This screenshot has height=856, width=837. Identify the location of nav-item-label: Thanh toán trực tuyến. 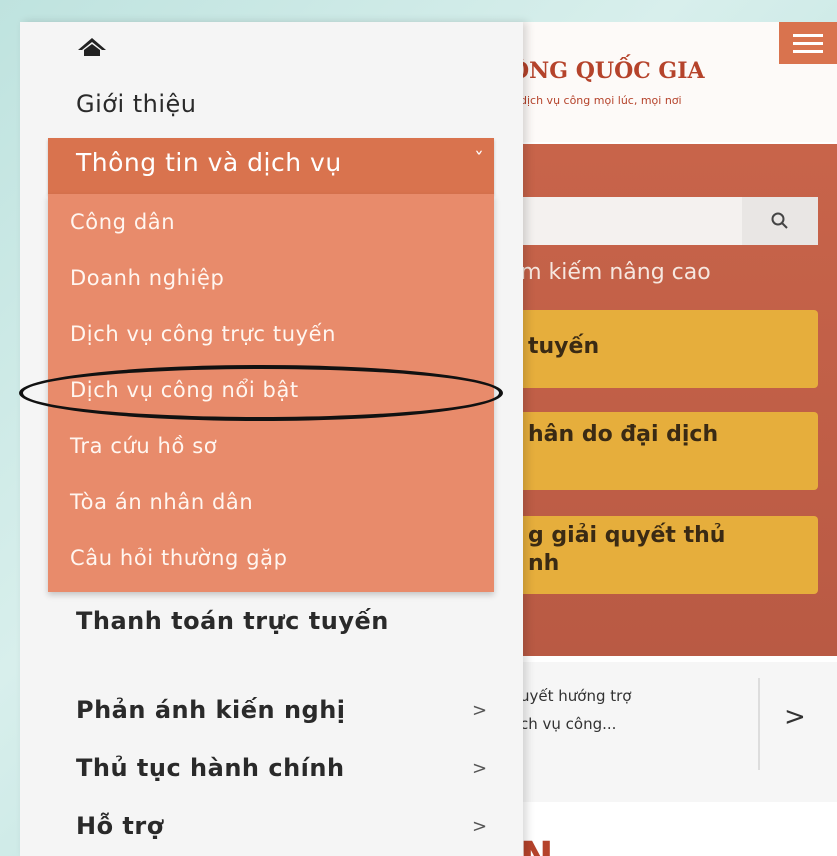
(232, 621).